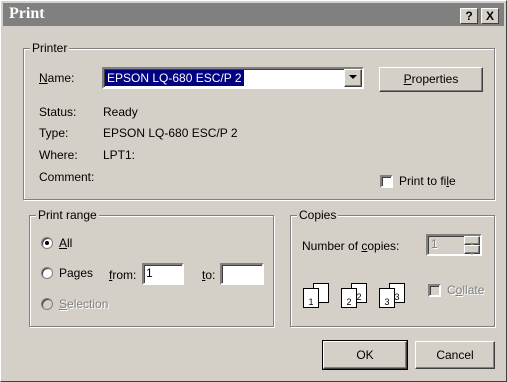 This screenshot has width=507, height=382. I want to click on where-value: LPT1:, so click(119, 155).